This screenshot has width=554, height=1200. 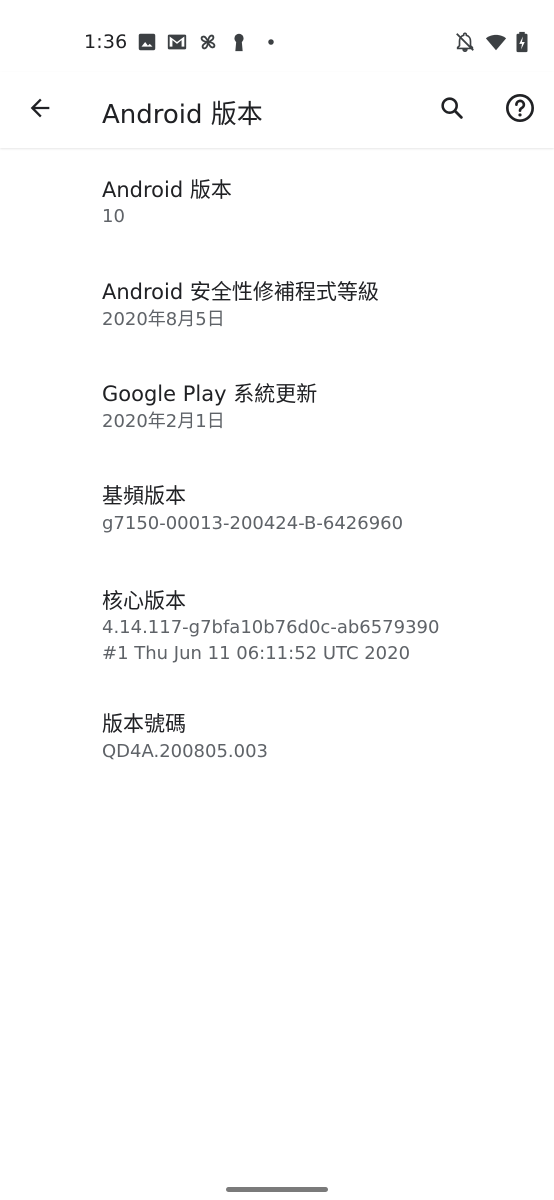 What do you see at coordinates (277, 736) in the screenshot?
I see `list-item-build-number: 版本號碼 QD4A.200805.003` at bounding box center [277, 736].